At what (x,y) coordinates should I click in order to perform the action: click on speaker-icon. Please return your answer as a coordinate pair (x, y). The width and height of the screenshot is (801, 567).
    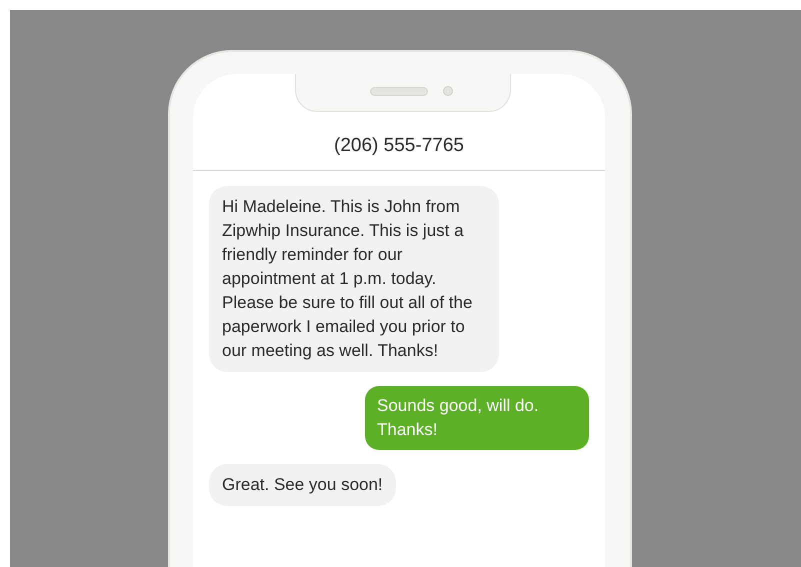
    Looking at the image, I should click on (399, 91).